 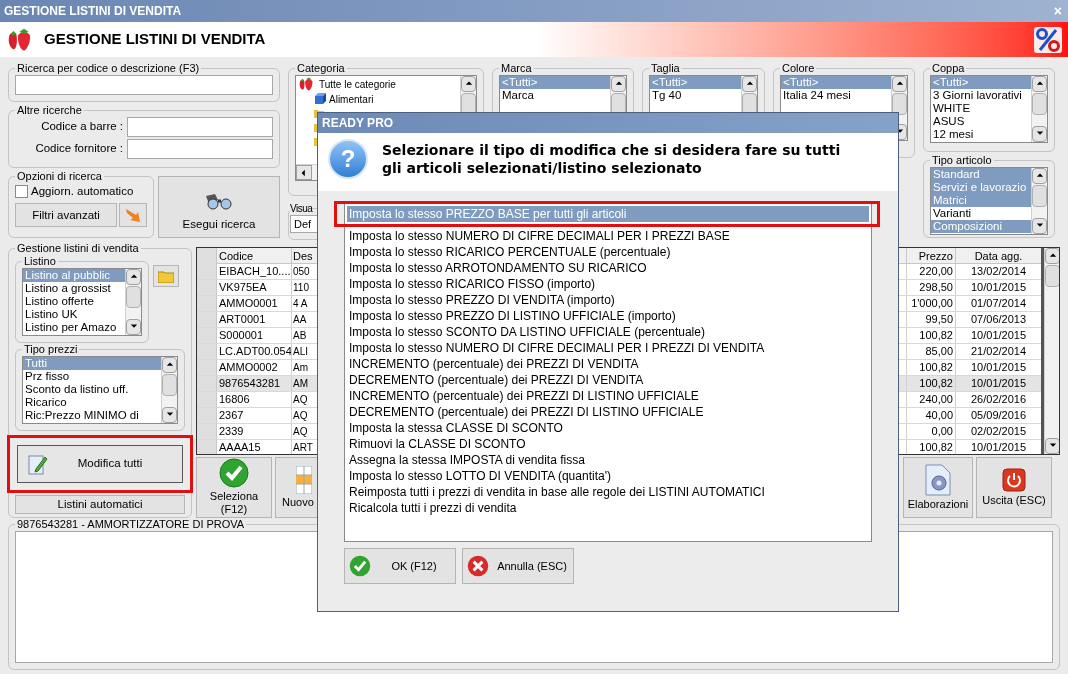 I want to click on list-item: INCREMENTO (percentuale) dei PREZZI DI VENDITA, so click(x=608, y=364).